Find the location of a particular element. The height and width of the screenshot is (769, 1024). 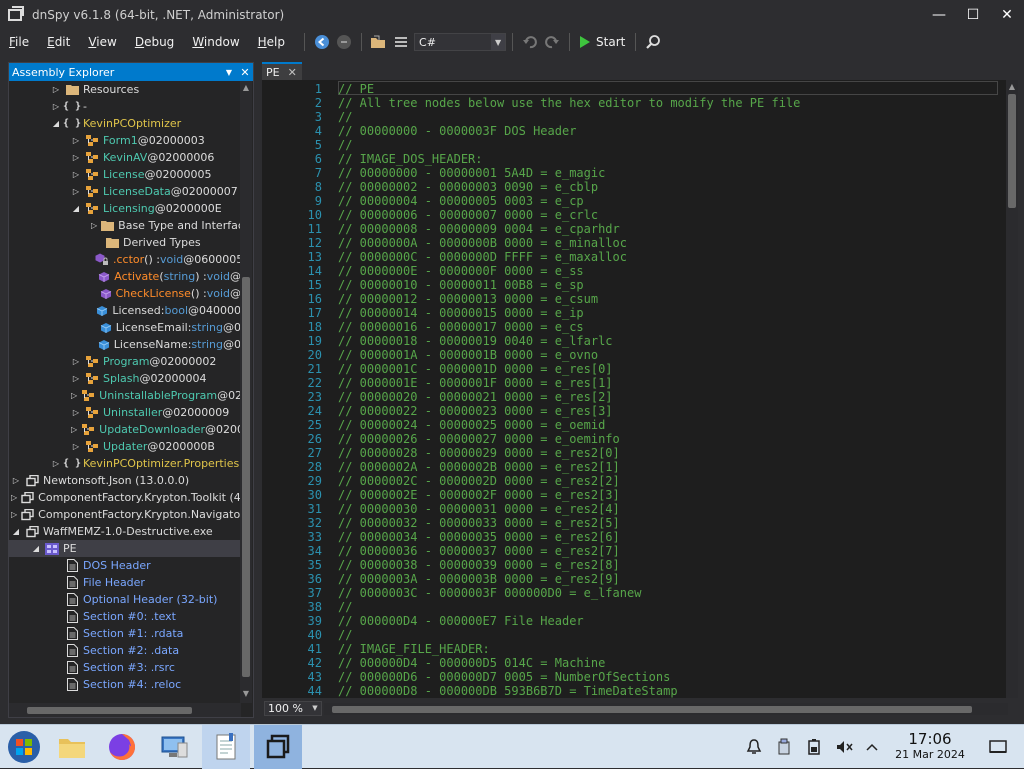

tree-node: ▷ LicenseData @02000007 is located at coordinates (125, 191).